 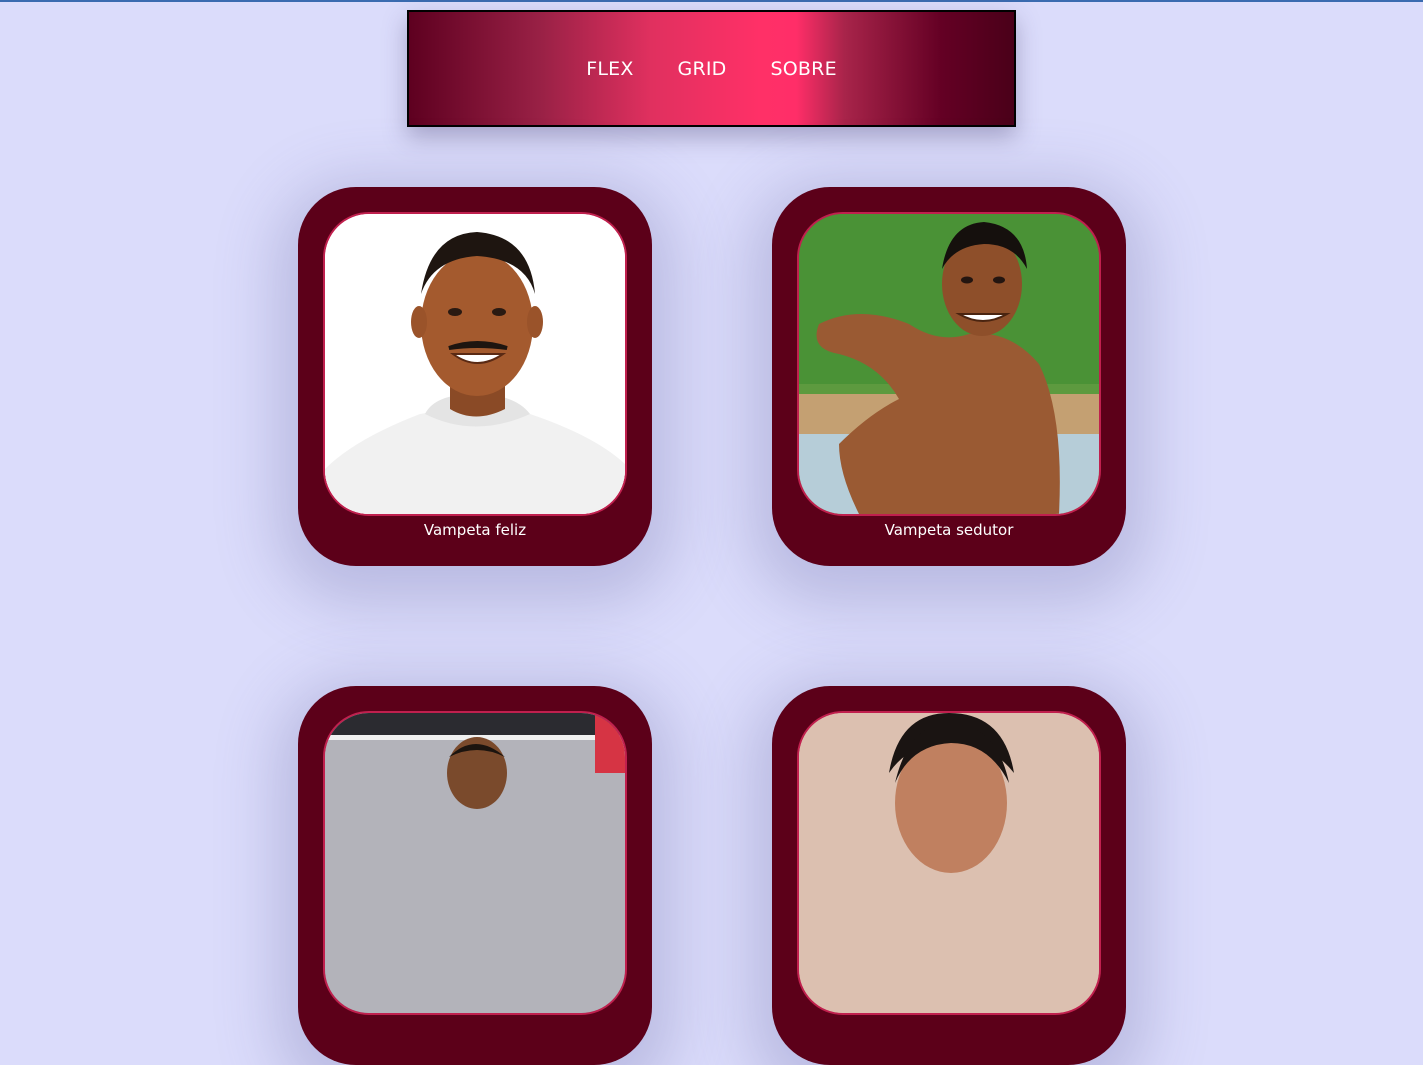 I want to click on nav-link-sobre: SOBRE, so click(x=804, y=69).